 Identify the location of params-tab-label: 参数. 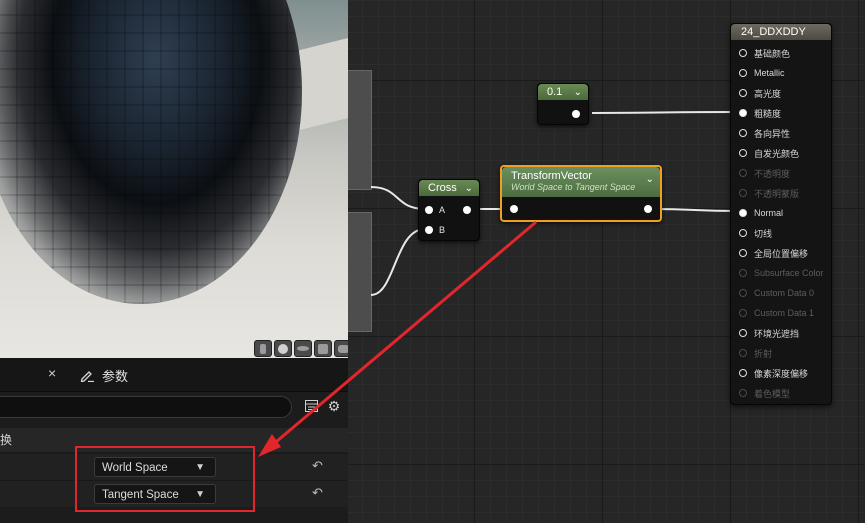
(115, 376).